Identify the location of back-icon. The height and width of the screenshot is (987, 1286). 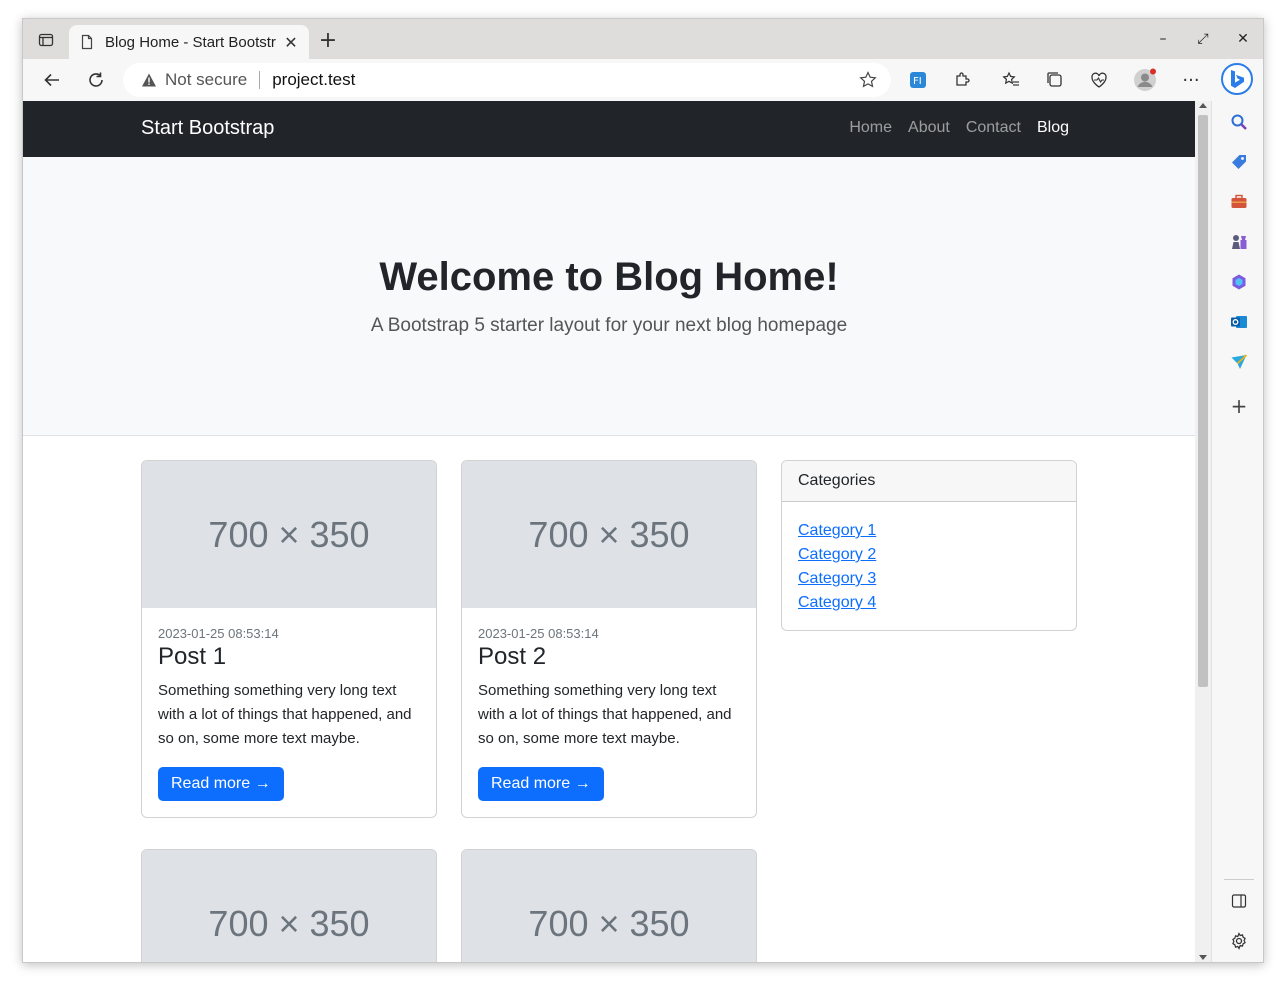
(52, 80).